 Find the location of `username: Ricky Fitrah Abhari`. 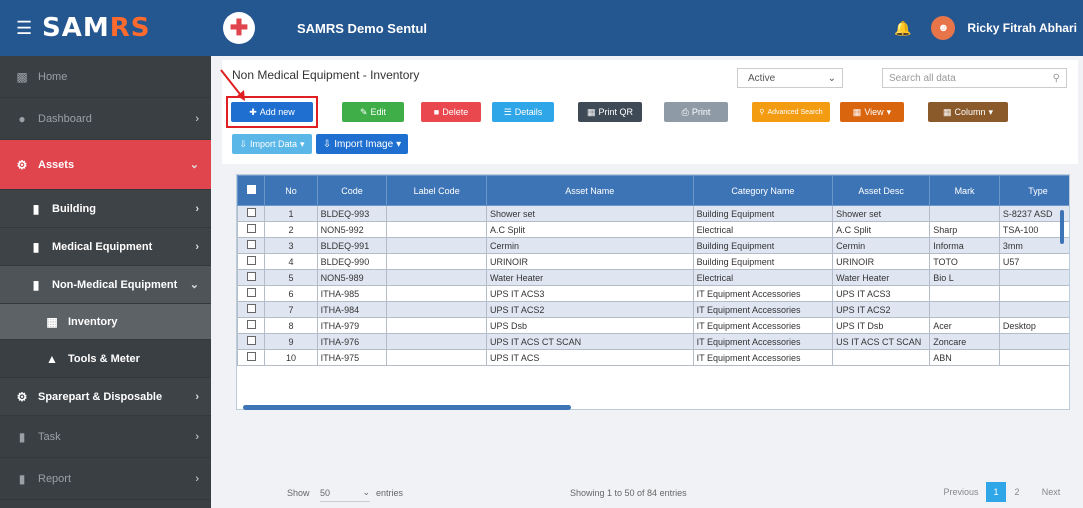

username: Ricky Fitrah Abhari is located at coordinates (1022, 28).